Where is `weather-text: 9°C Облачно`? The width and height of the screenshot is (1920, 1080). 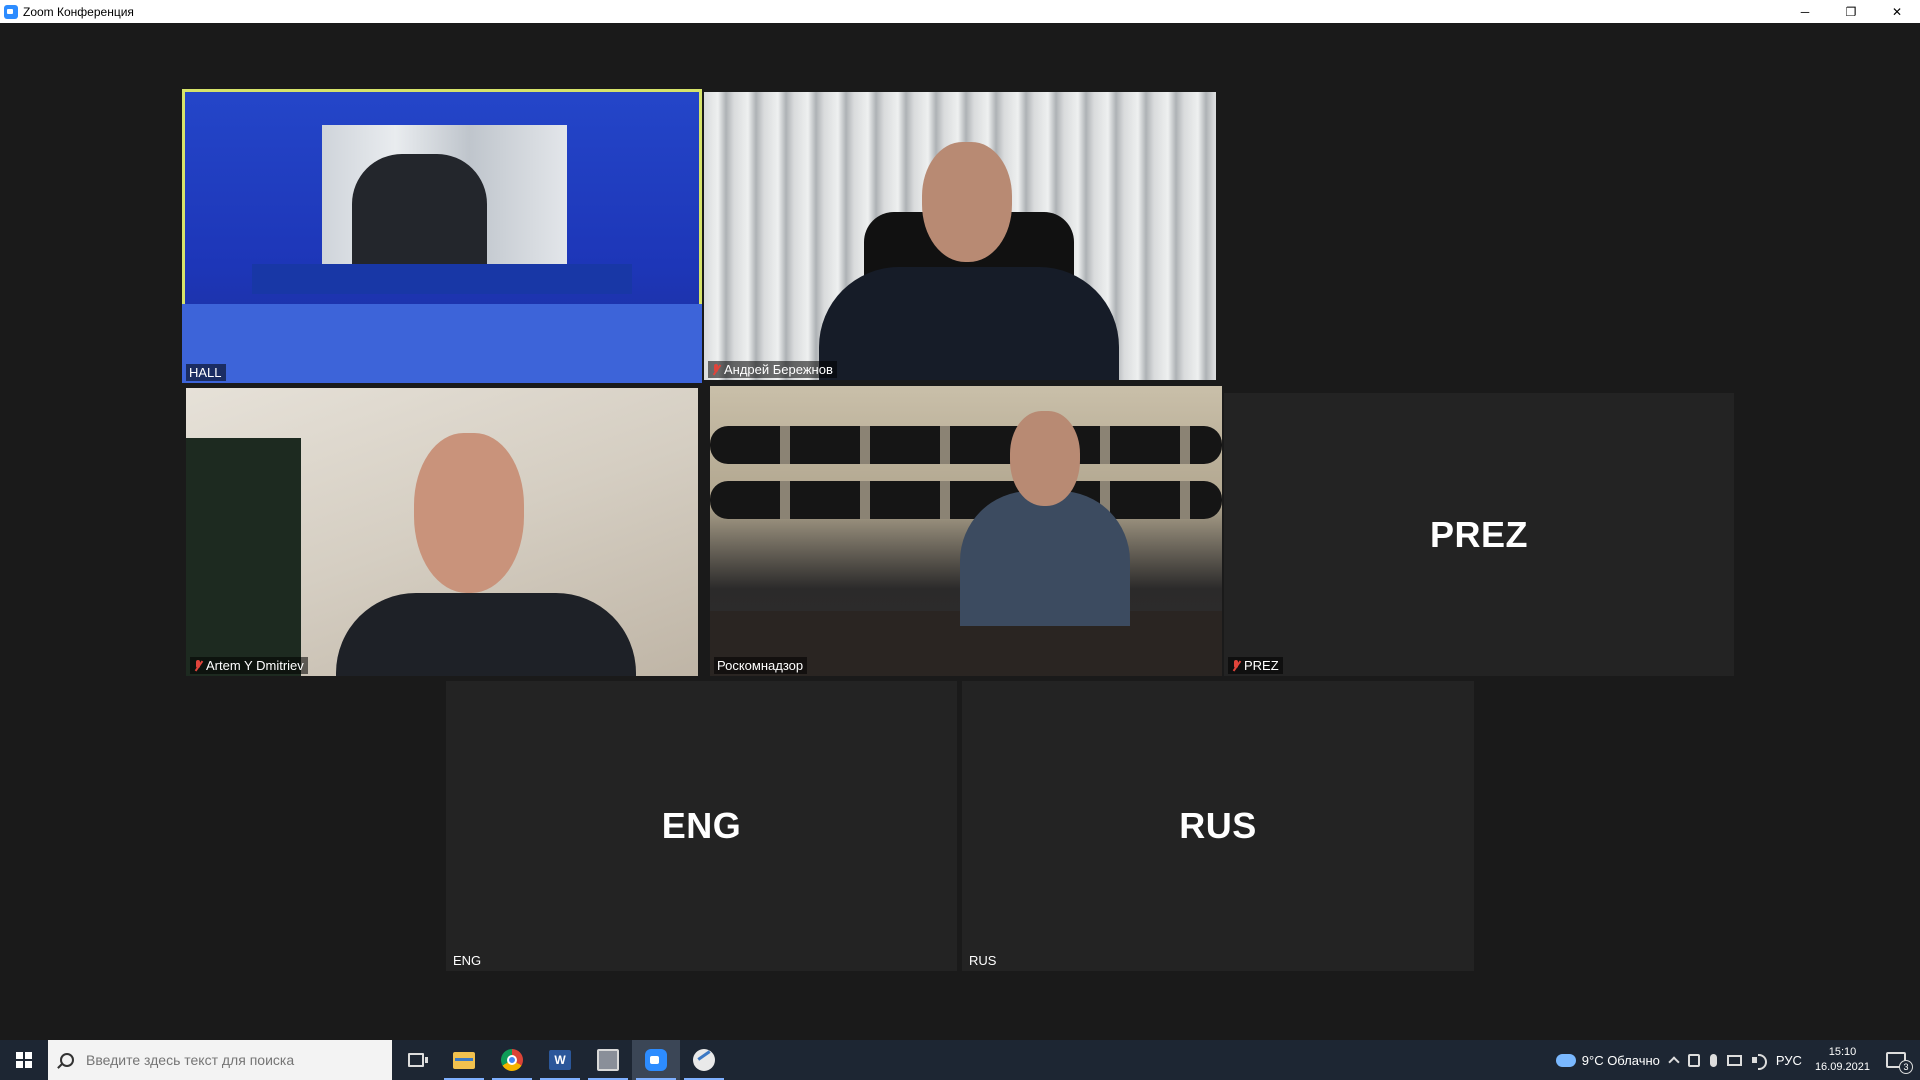
weather-text: 9°C Облачно is located at coordinates (1620, 1060).